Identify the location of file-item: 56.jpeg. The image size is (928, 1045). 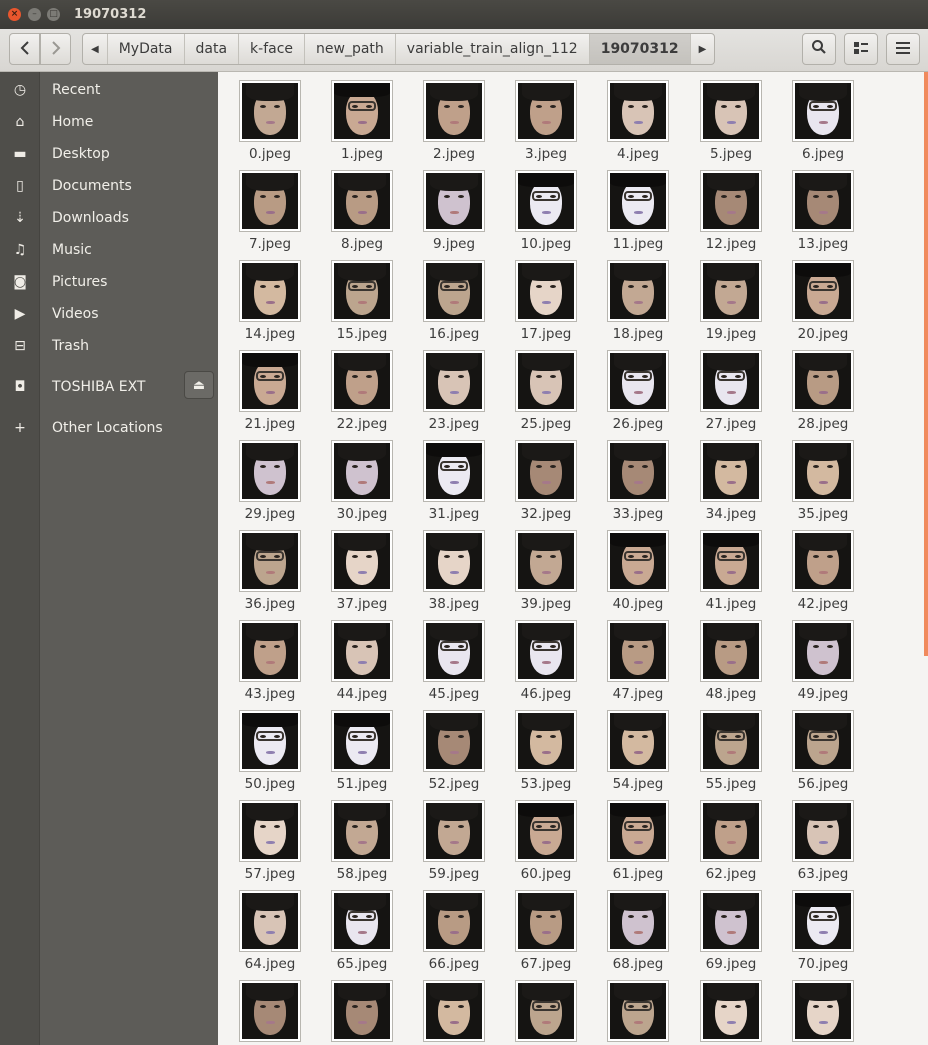
(816, 749).